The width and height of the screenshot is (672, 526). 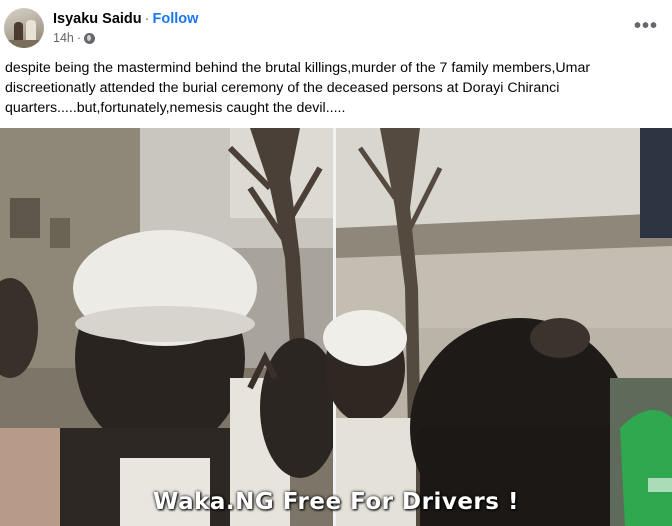 I want to click on video-watermark: Waka.NG Free For Drivers !, so click(x=336, y=502).